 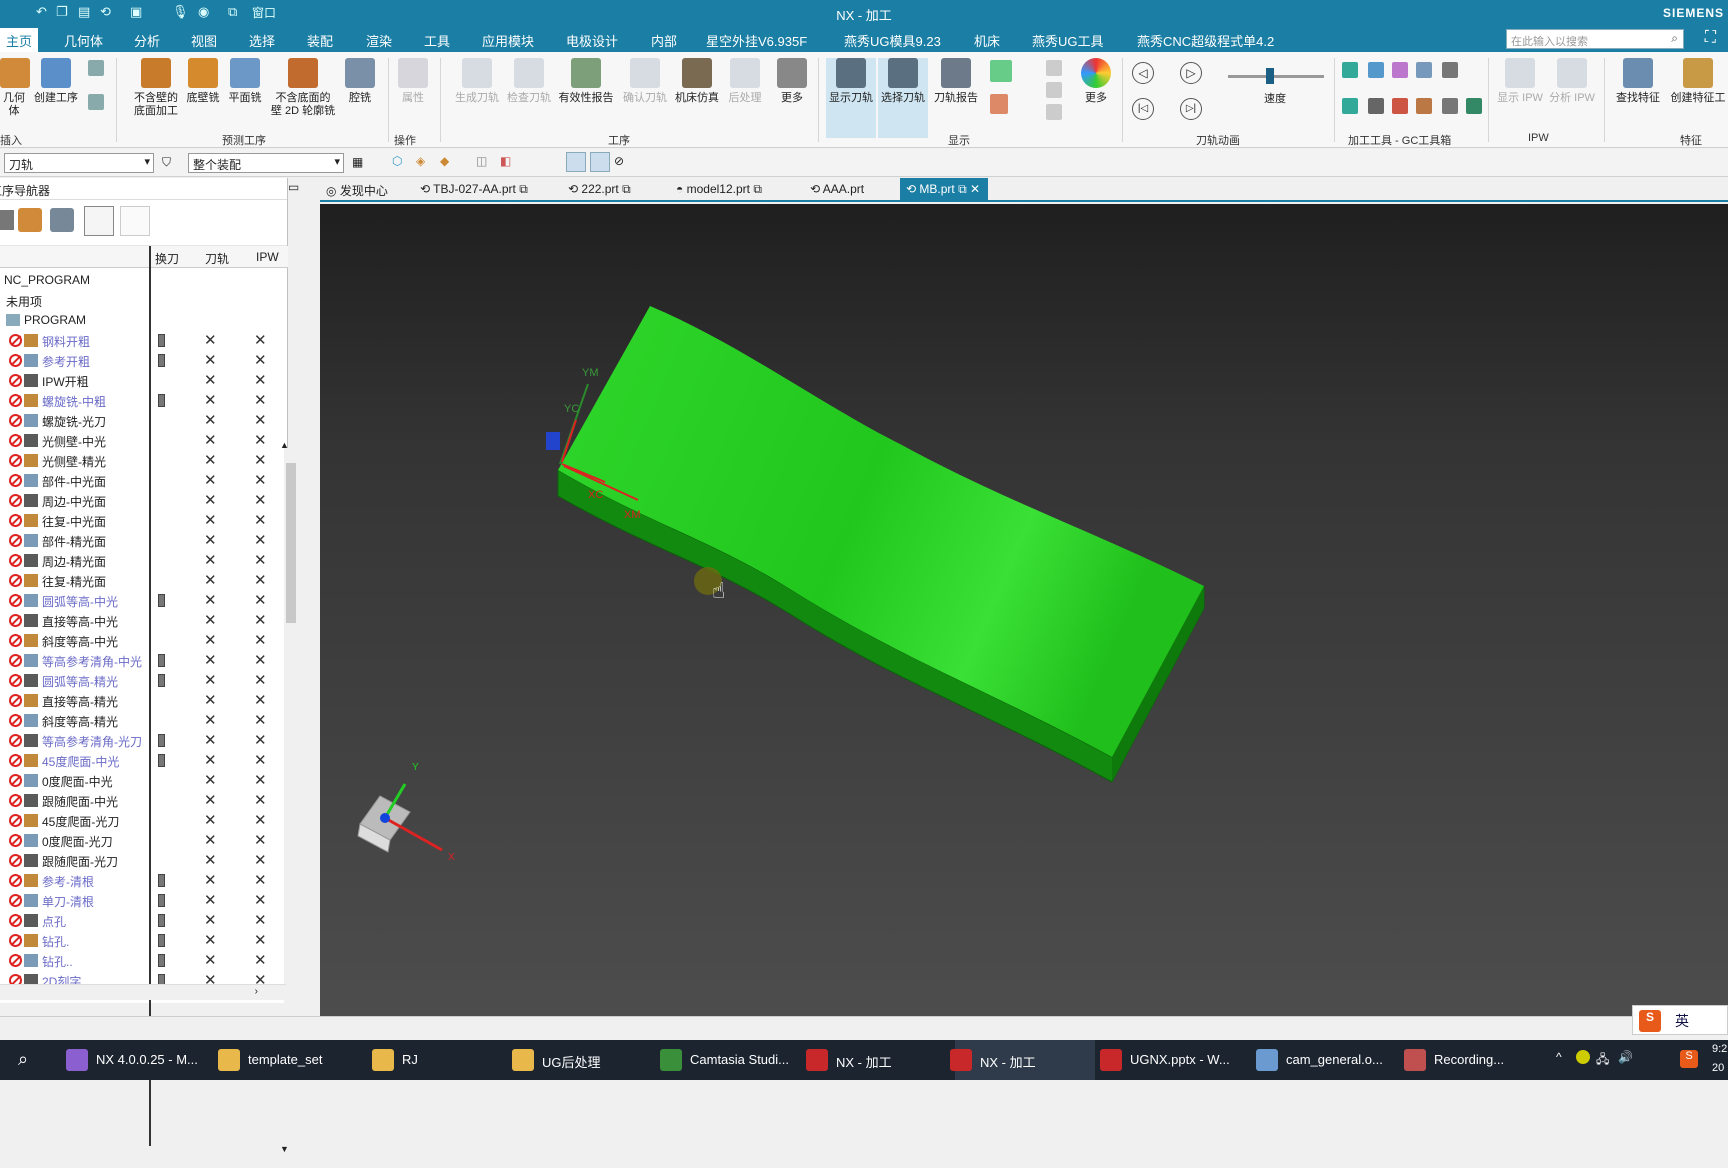 What do you see at coordinates (141, 700) in the screenshot?
I see `operation-row: 直接等高-精光 ✕ ✕` at bounding box center [141, 700].